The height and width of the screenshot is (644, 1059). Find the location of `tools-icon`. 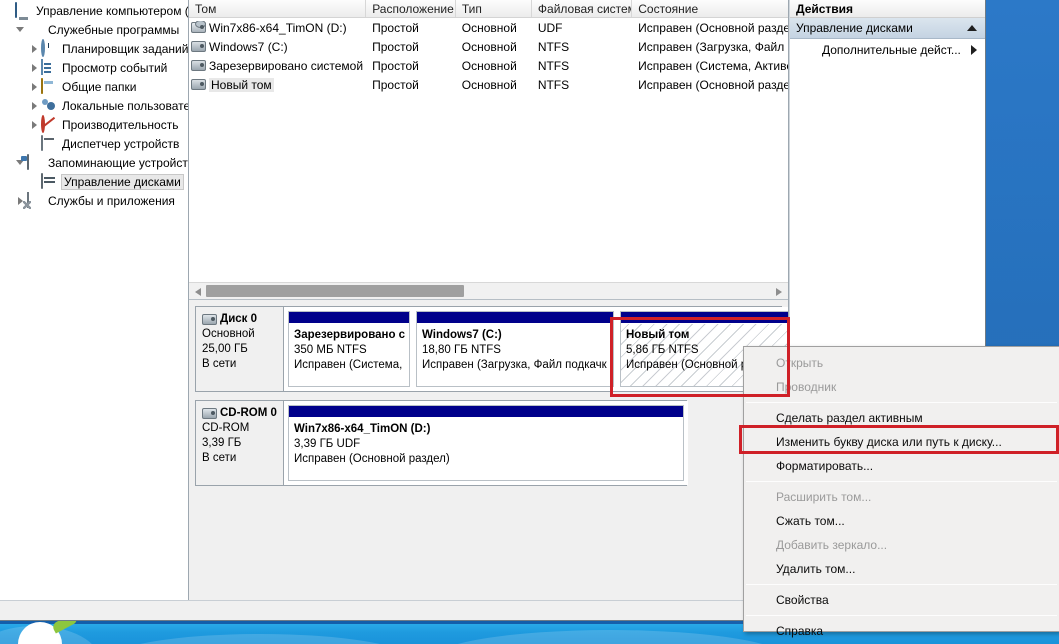

tools-icon is located at coordinates (36, 30).